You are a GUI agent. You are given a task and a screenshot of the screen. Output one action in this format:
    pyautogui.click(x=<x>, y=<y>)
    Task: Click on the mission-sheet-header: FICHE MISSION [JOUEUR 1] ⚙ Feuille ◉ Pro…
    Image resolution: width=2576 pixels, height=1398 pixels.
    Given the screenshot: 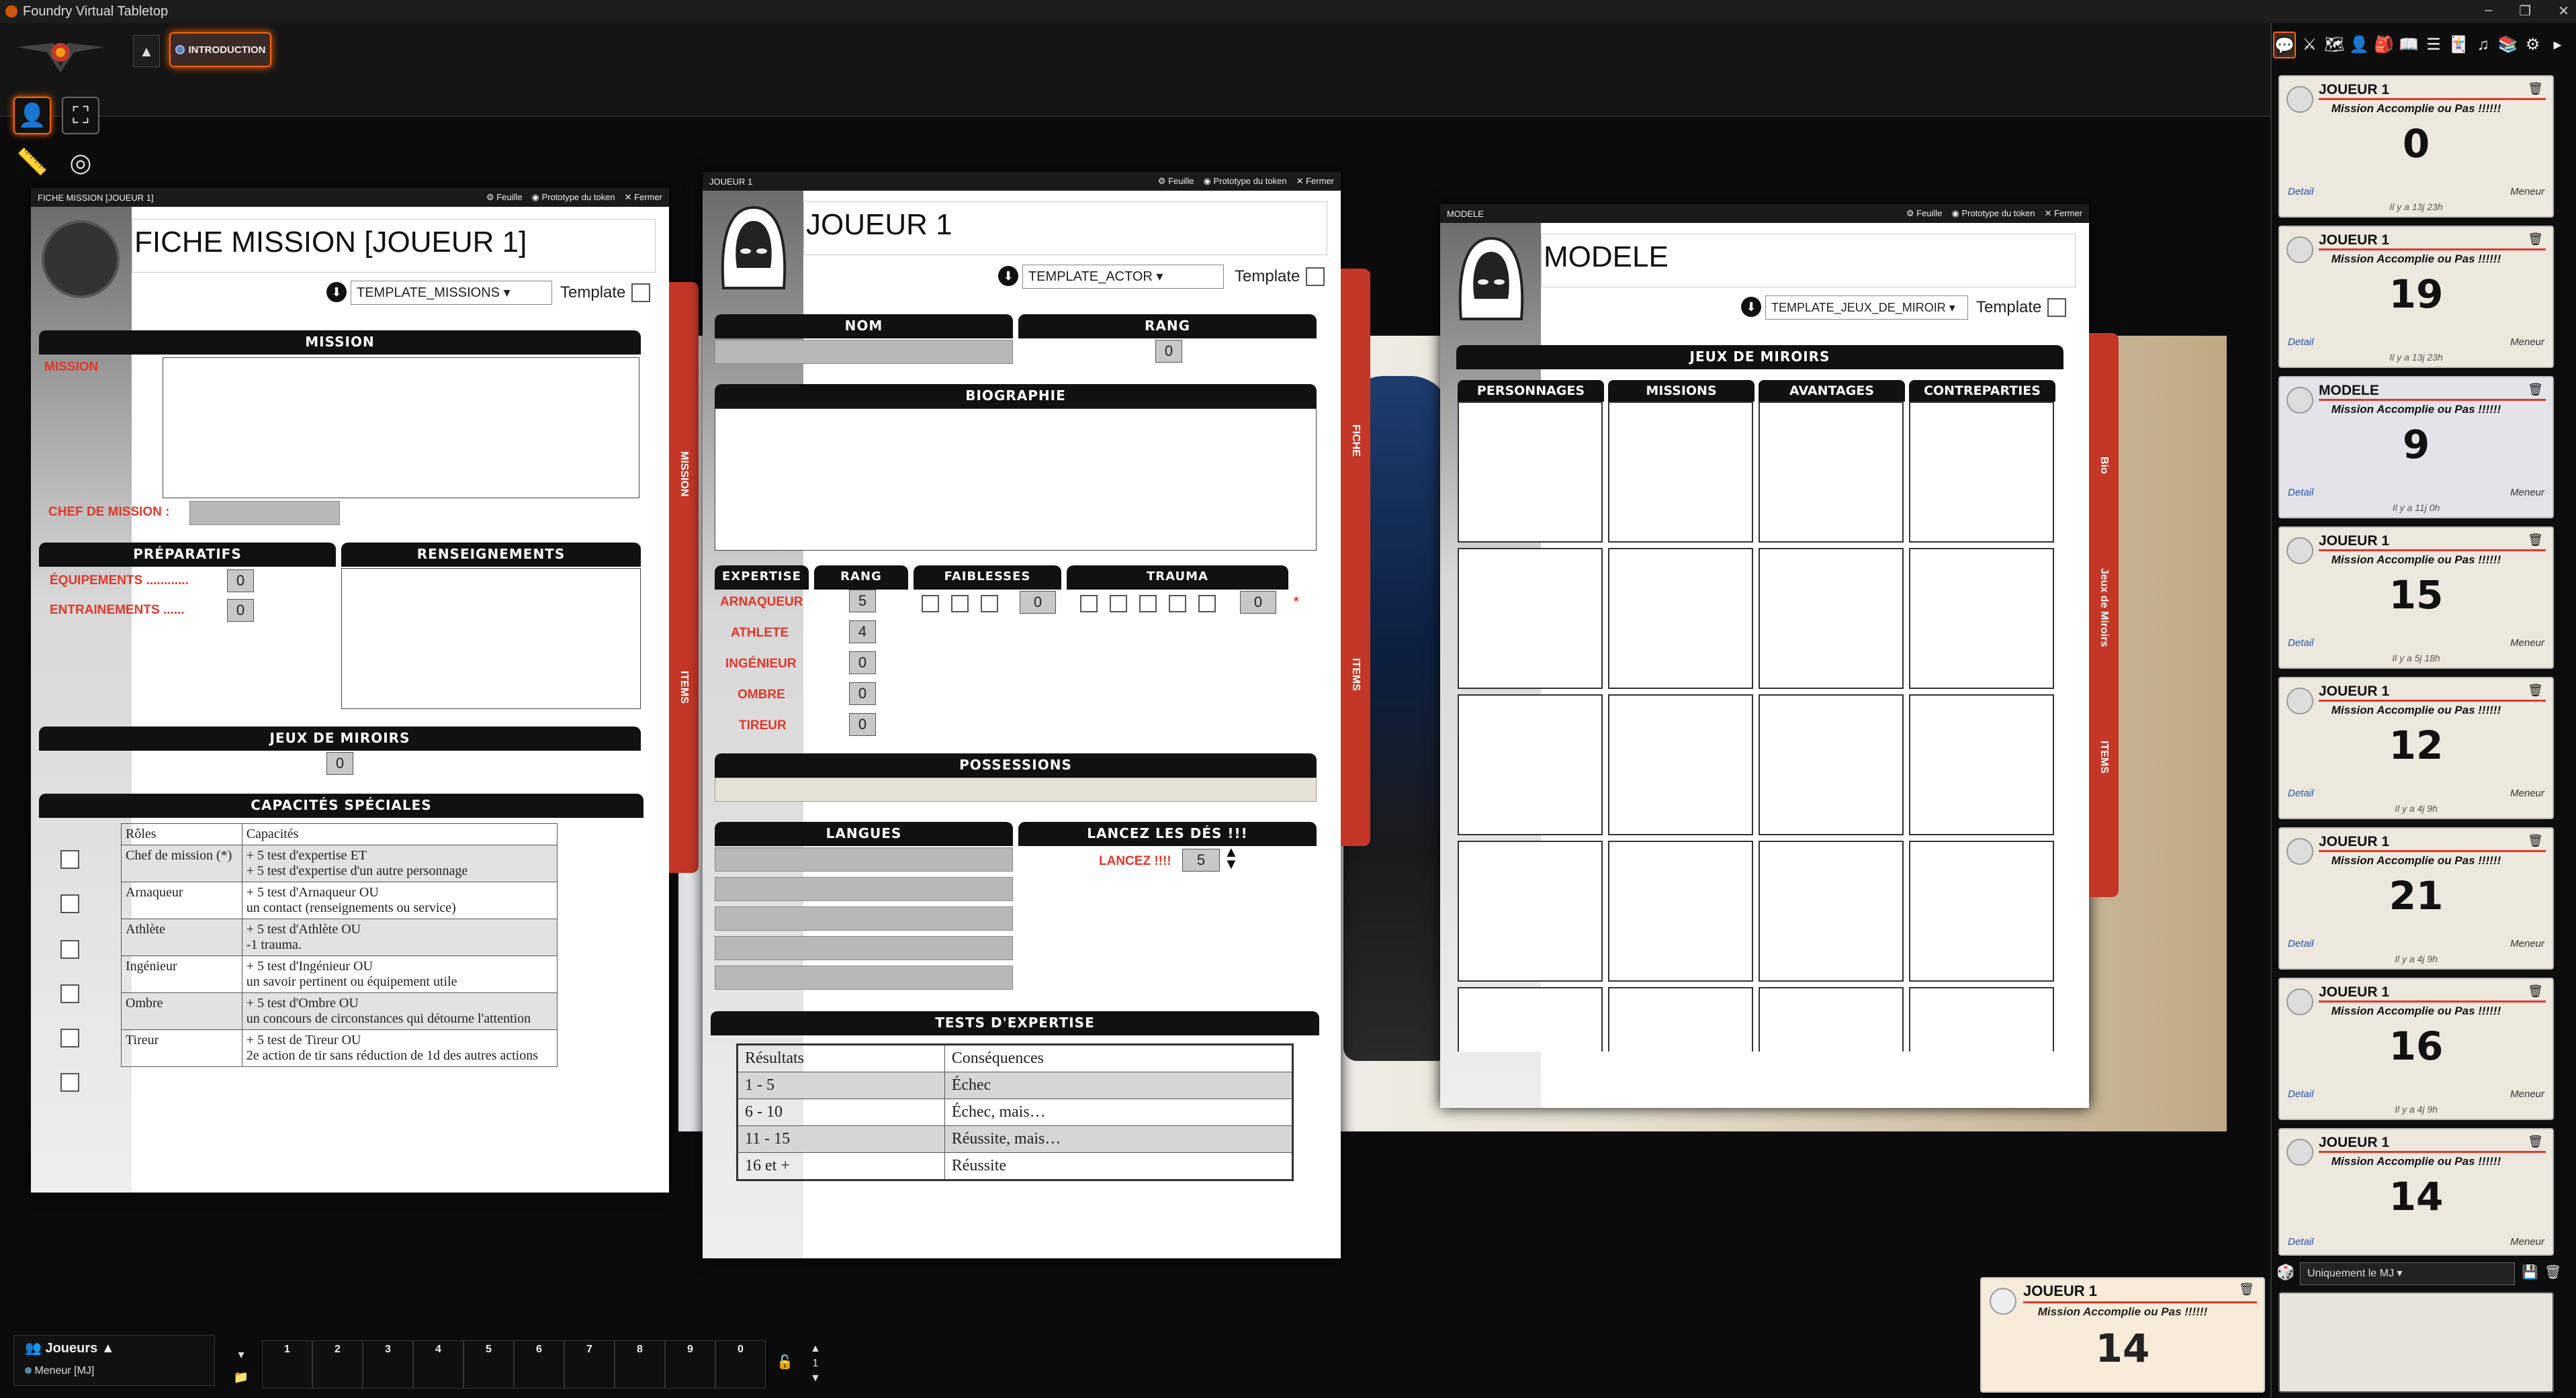 What is the action you would take?
    pyautogui.click(x=350, y=197)
    